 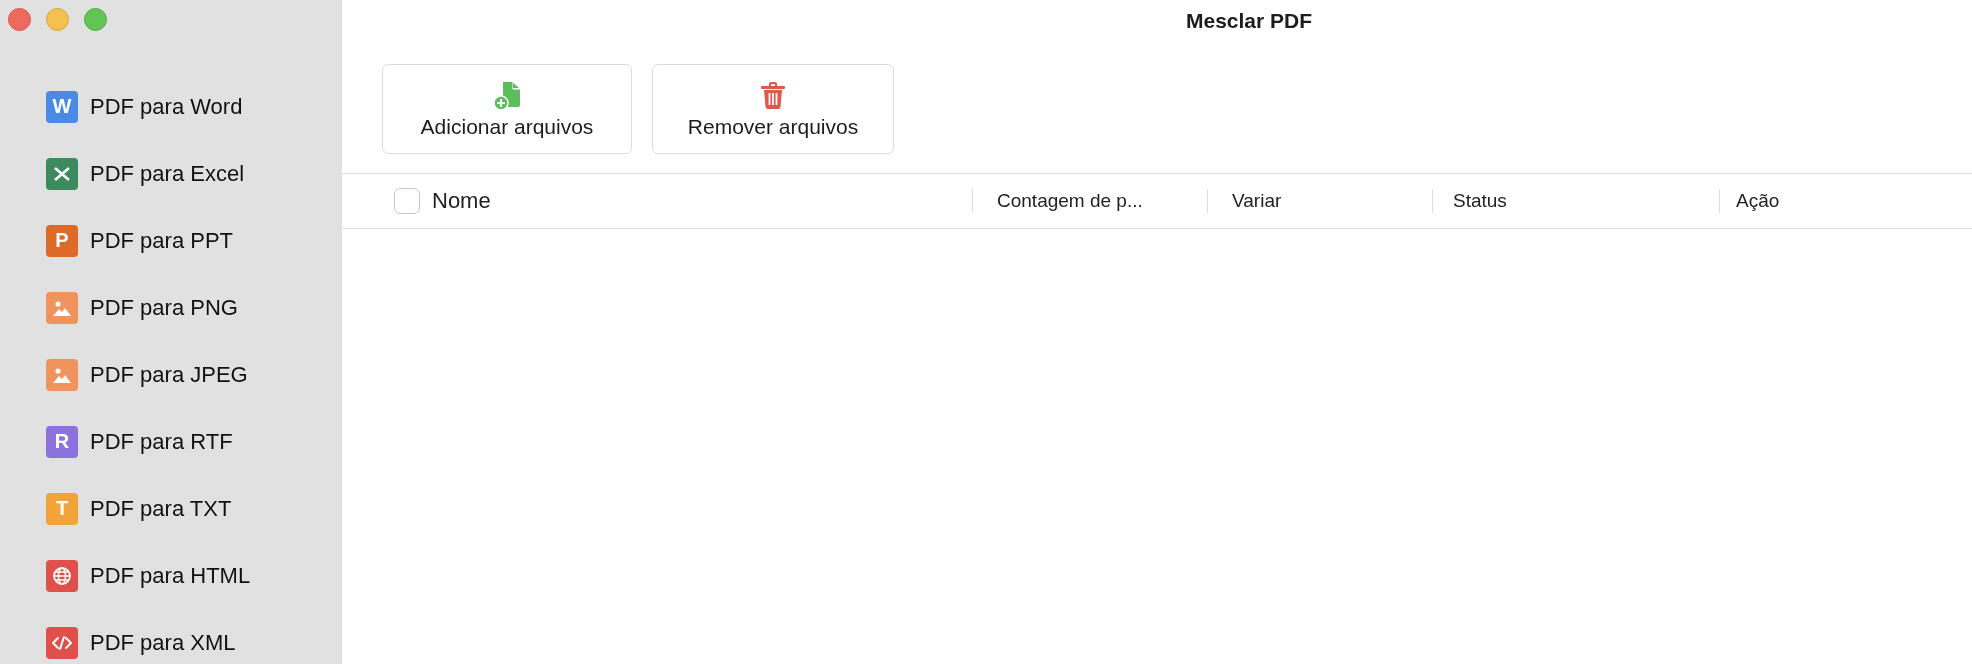 What do you see at coordinates (1249, 21) in the screenshot?
I see `window-title: Mesclar PDF` at bounding box center [1249, 21].